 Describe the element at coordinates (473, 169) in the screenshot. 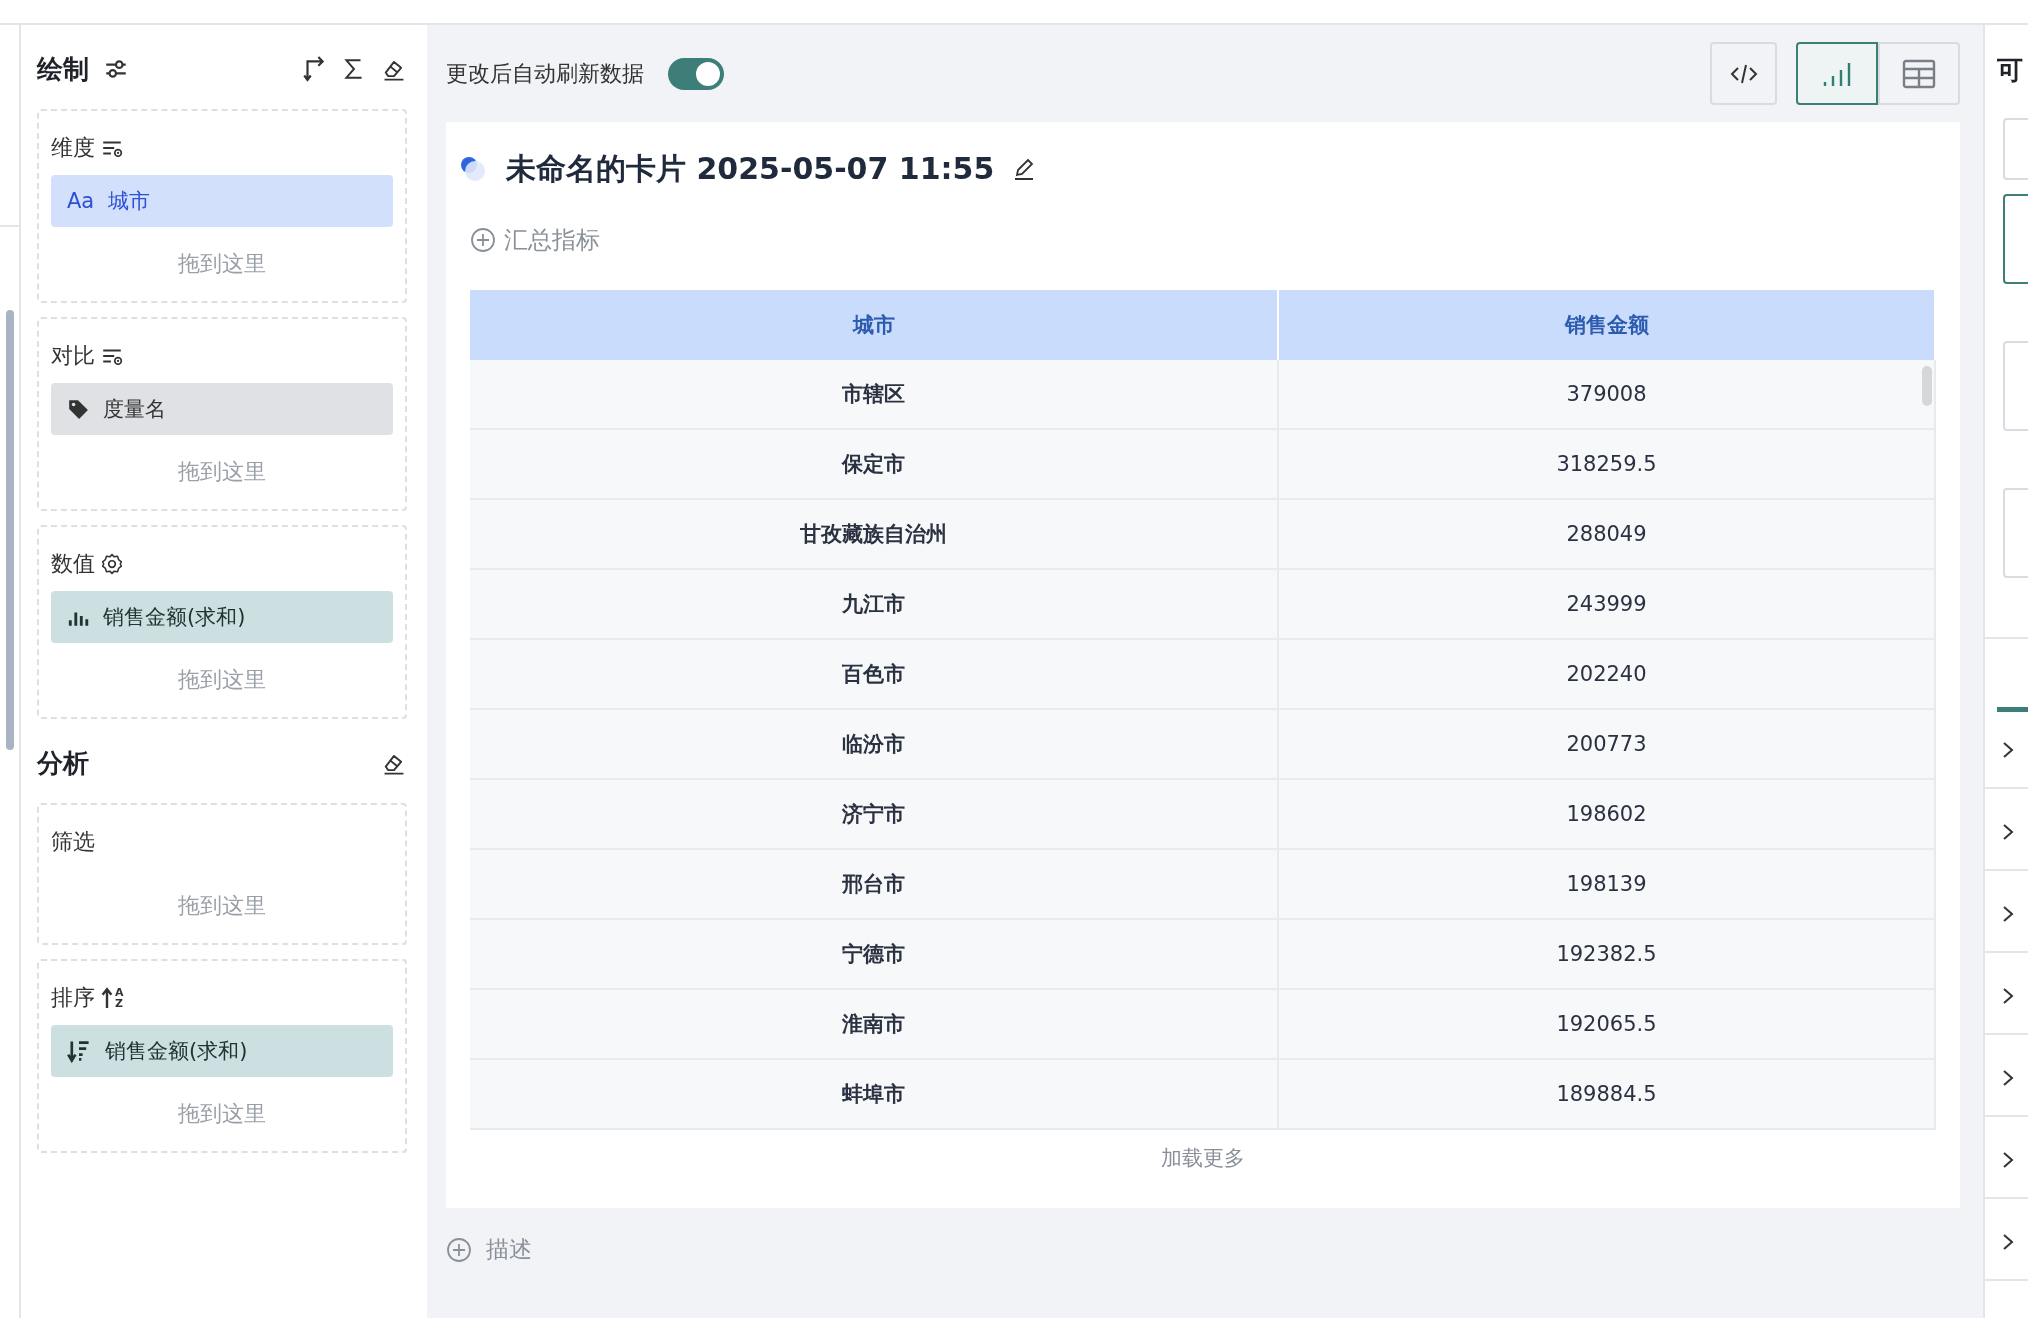

I see `circles-icon` at that location.